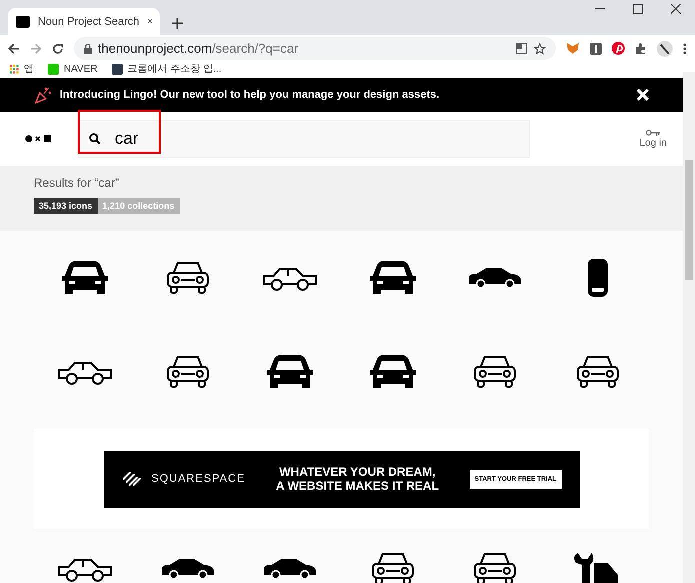 This screenshot has width=695, height=583. Describe the element at coordinates (638, 9) in the screenshot. I see `maximize-icon` at that location.